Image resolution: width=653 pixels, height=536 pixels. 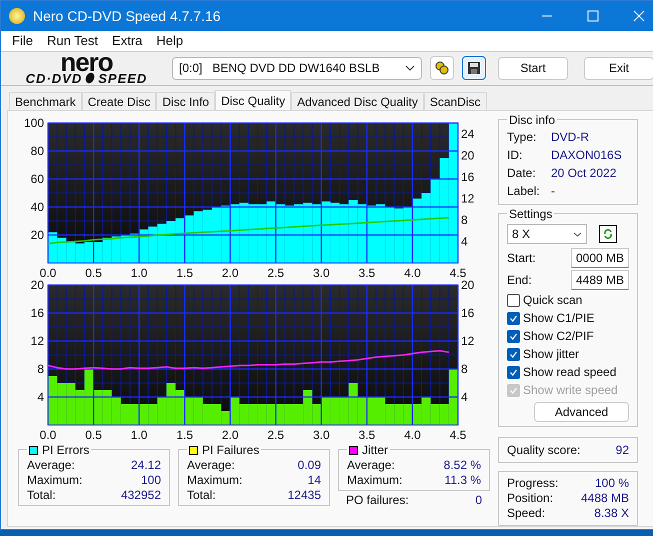 What do you see at coordinates (604, 498) in the screenshot?
I see `progress-value: 4488 MB` at bounding box center [604, 498].